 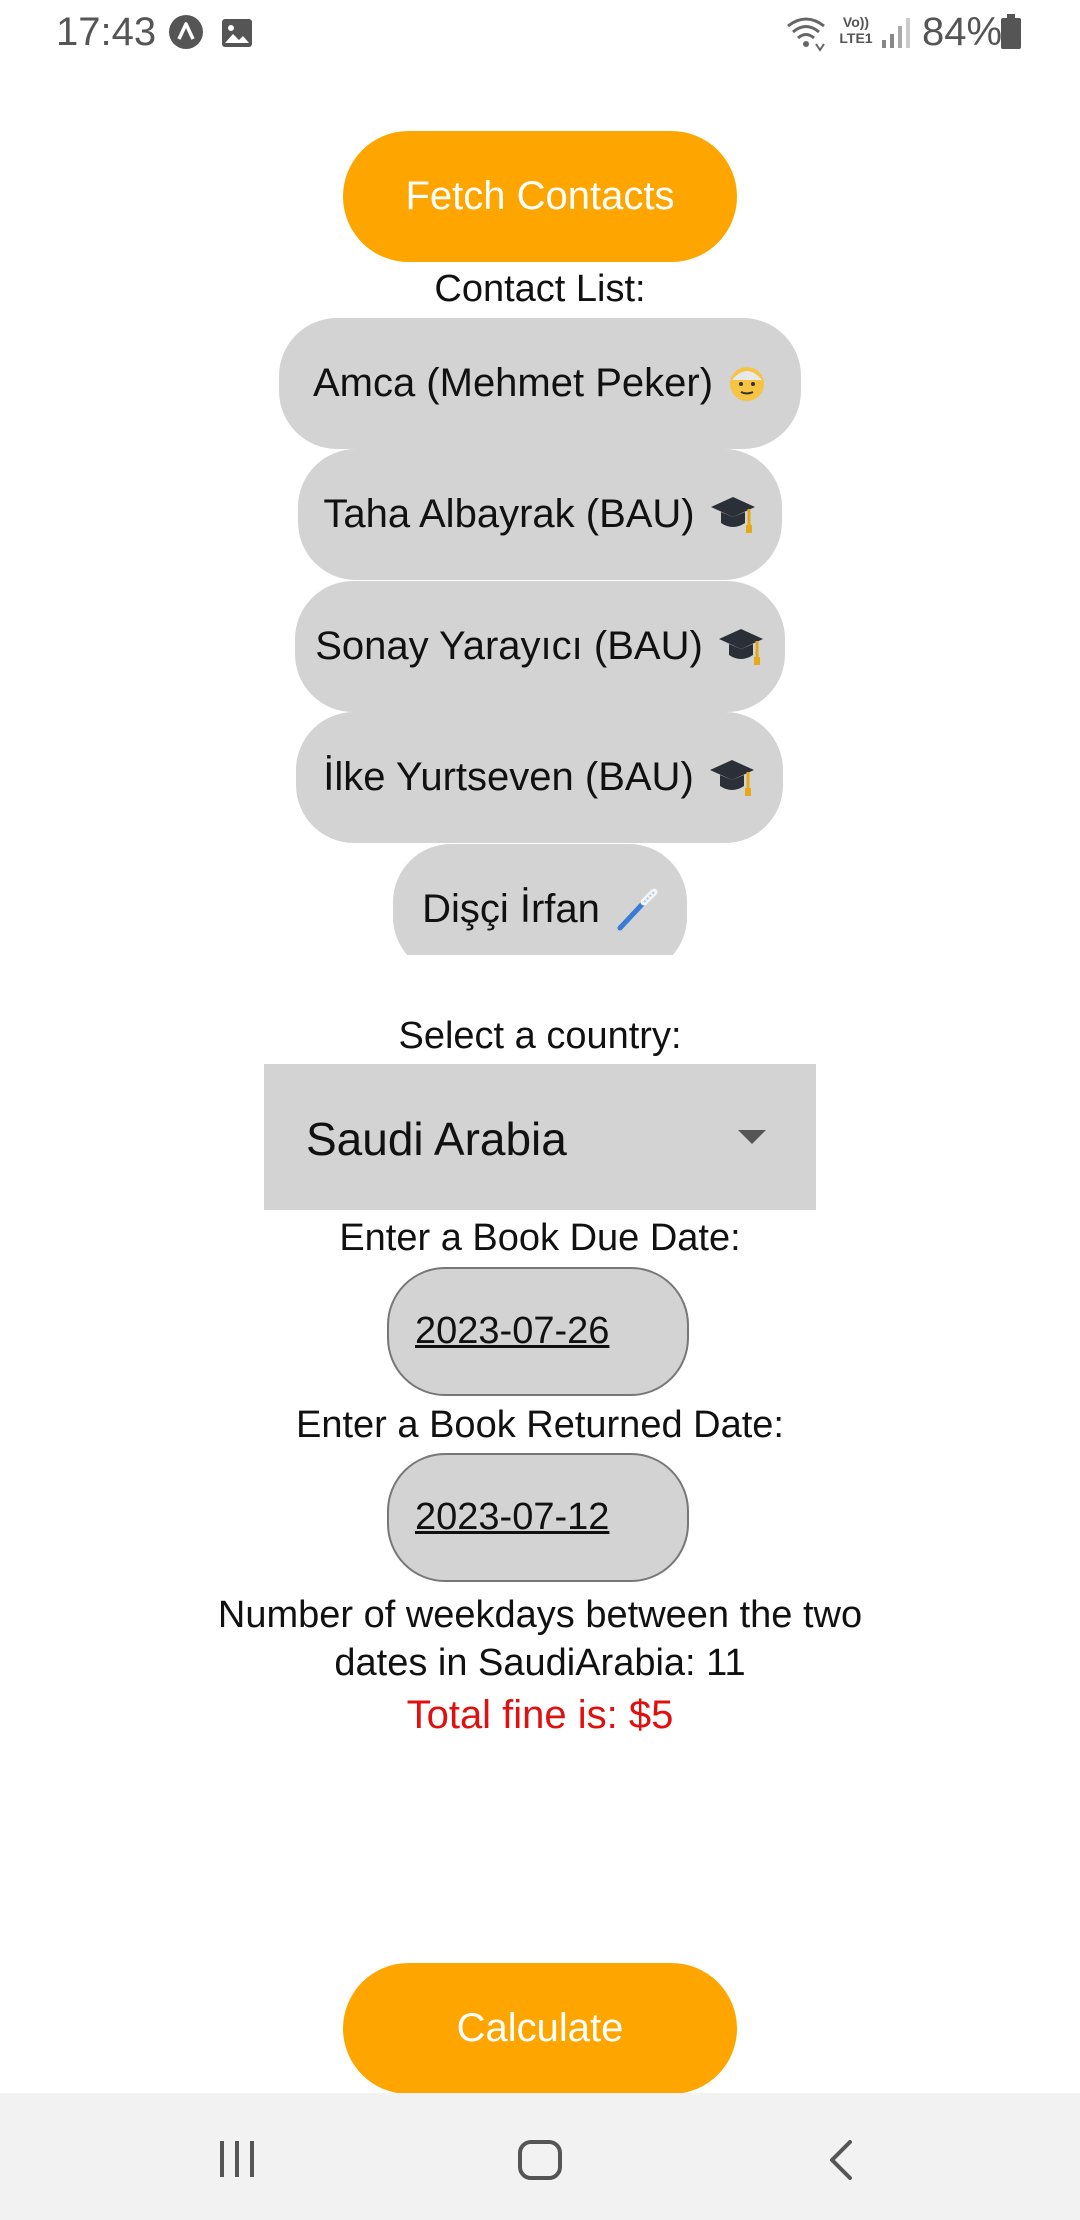 I want to click on calculate-button: Calculate, so click(x=540, y=2028).